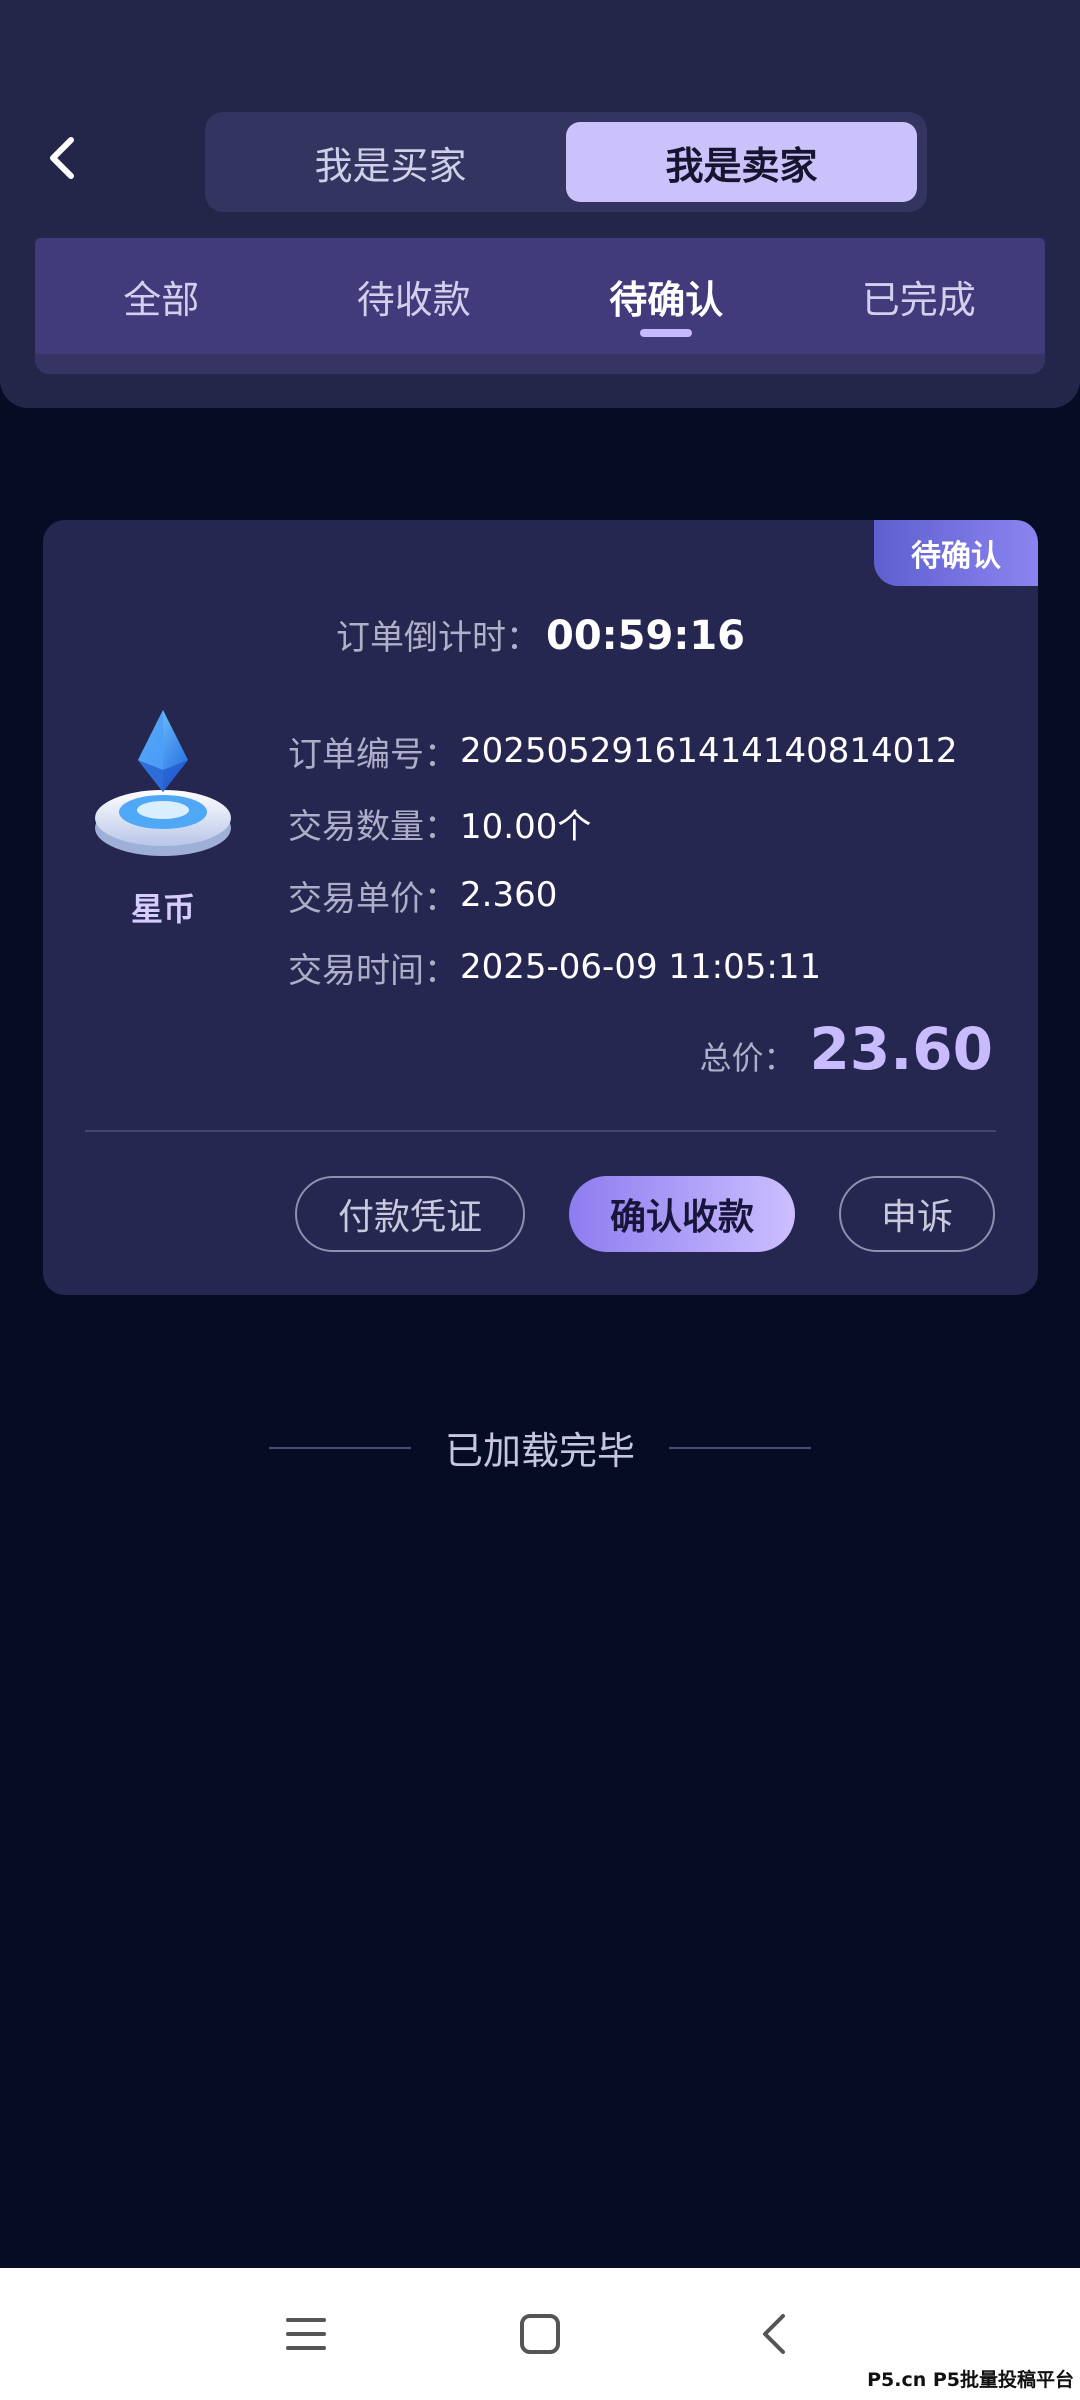 The image size is (1080, 2400). I want to click on status-tabs: 全部 待收款 待确认 已完成, so click(540, 306).